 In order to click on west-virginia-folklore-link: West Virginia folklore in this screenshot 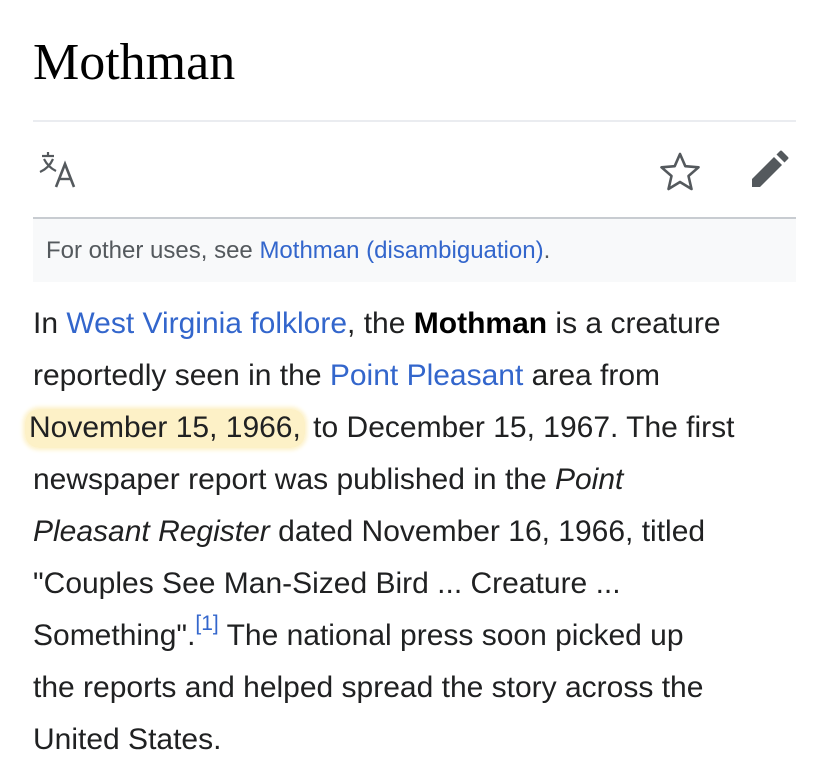, I will do `click(206, 323)`.